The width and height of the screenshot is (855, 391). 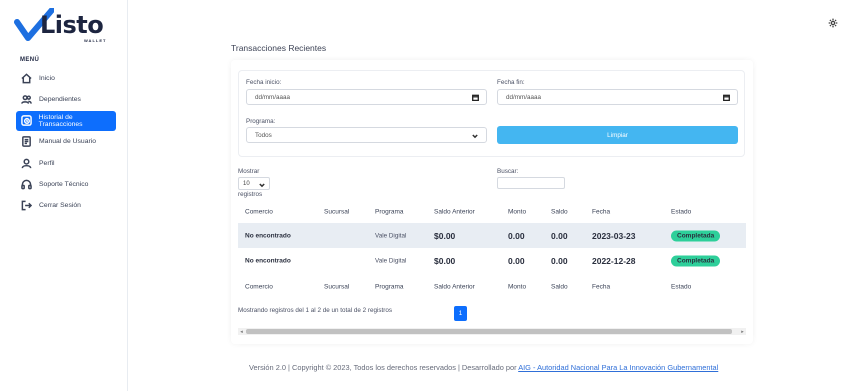 I want to click on users-icon, so click(x=26, y=99).